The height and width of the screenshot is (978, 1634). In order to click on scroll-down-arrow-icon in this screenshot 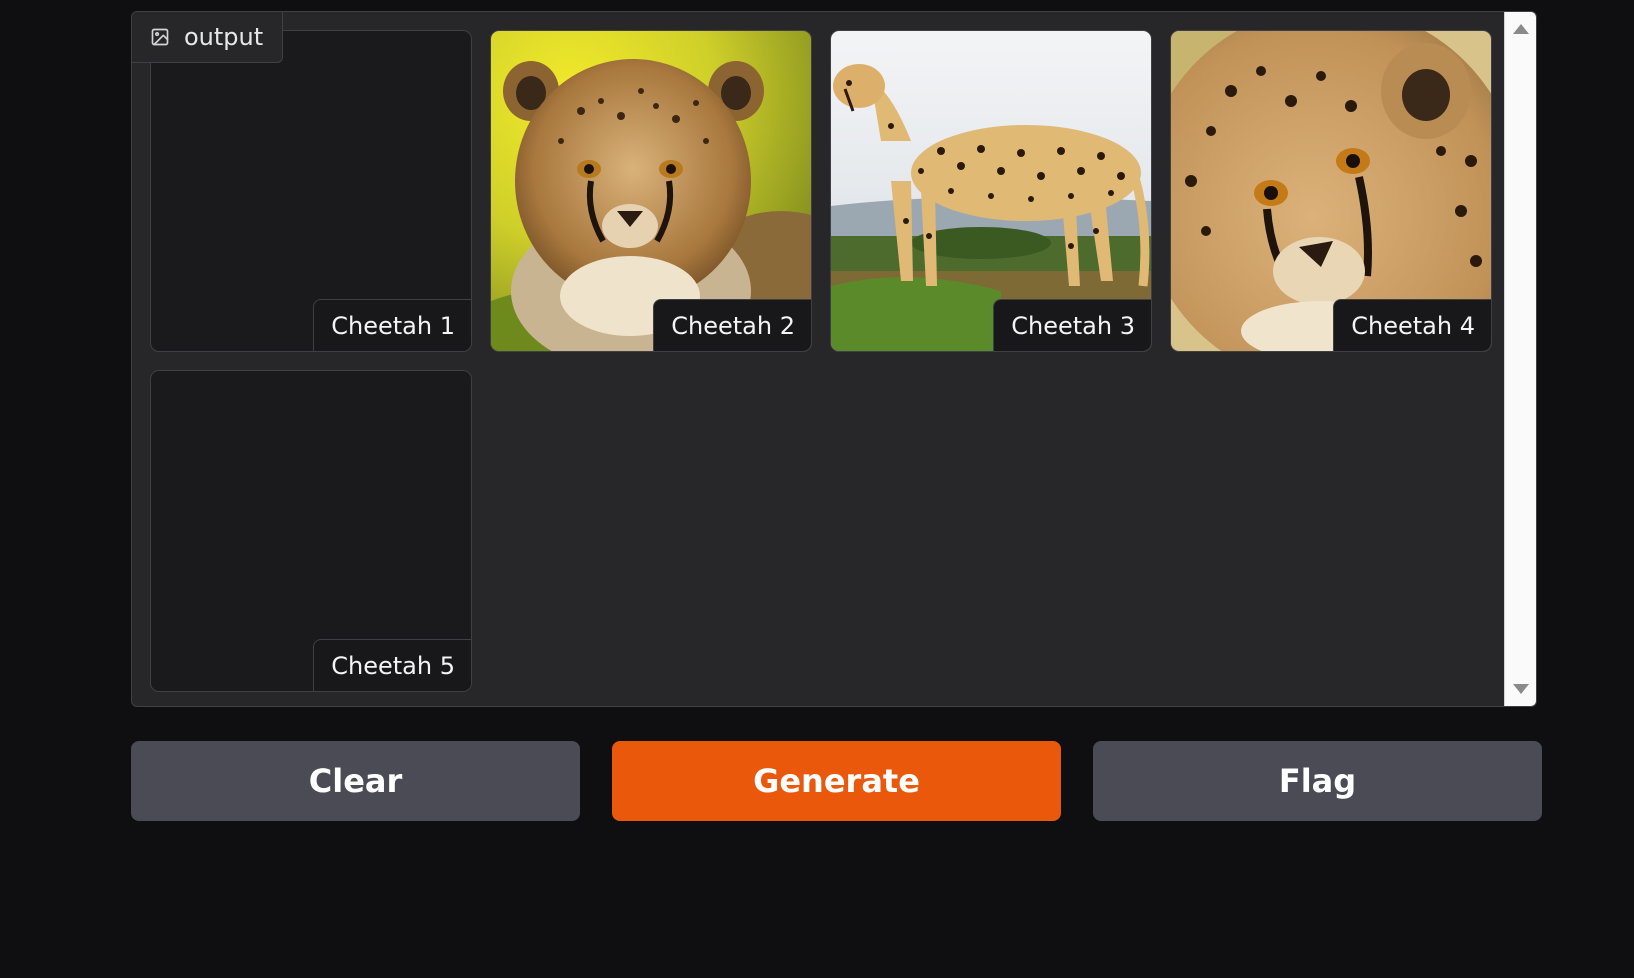, I will do `click(1520, 689)`.